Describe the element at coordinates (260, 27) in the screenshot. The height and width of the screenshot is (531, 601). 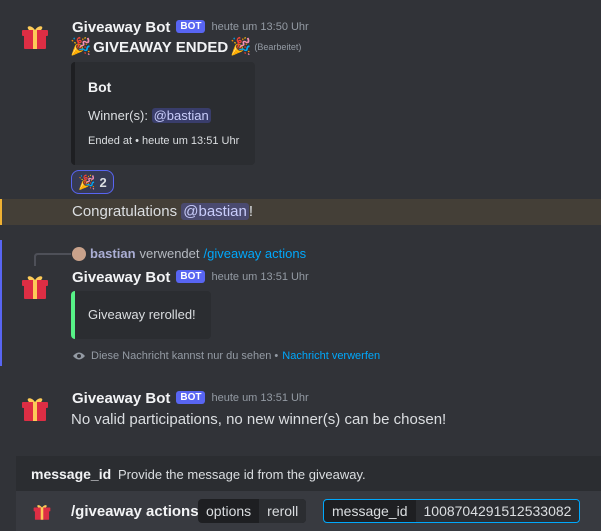
I see `timestamp: heute um 13:50 Uhr` at that location.